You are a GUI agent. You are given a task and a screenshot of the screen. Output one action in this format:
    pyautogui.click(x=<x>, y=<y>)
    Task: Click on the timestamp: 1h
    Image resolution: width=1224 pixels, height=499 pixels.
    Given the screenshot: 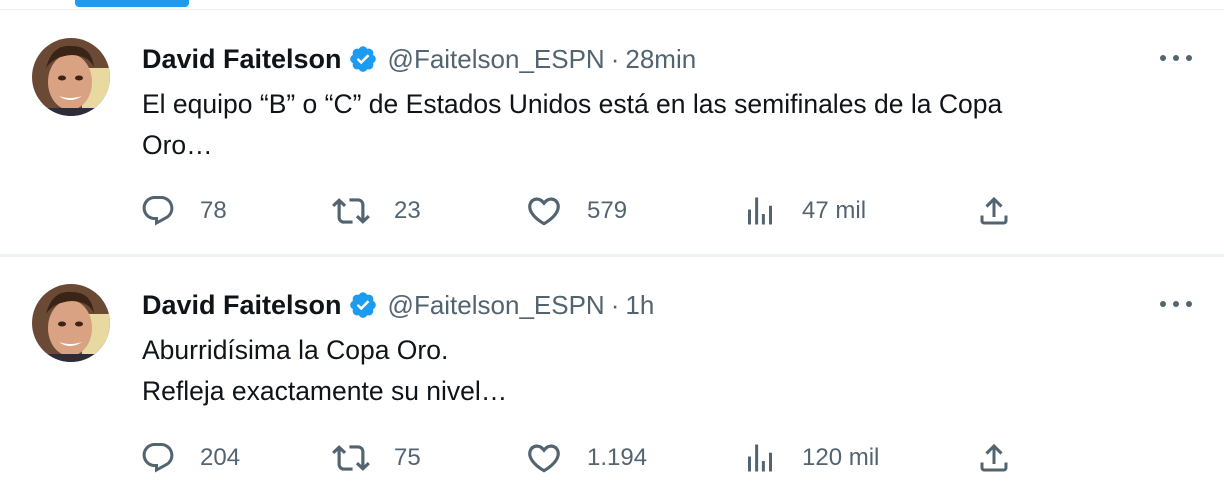 What is the action you would take?
    pyautogui.click(x=639, y=305)
    